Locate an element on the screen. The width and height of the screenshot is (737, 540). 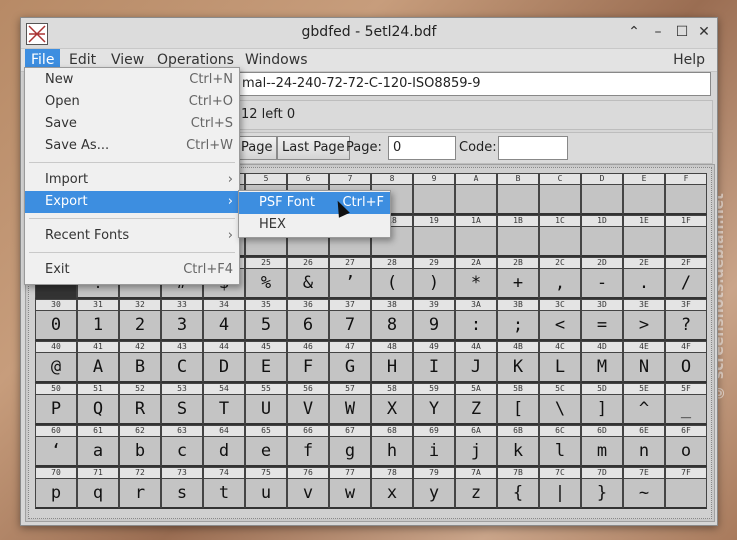
glyph-cell: 52 R is located at coordinates (140, 404).